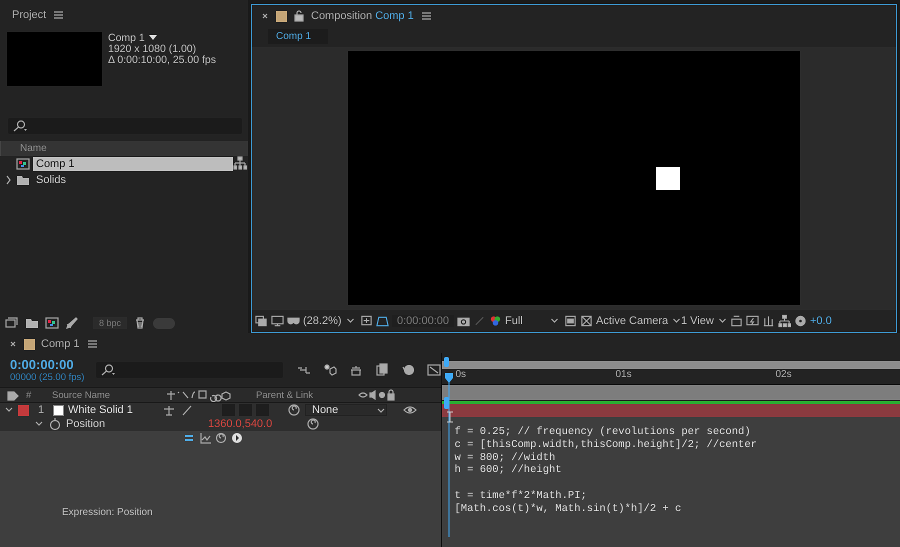 This screenshot has width=900, height=547. I want to click on color-channels-icon, so click(495, 321).